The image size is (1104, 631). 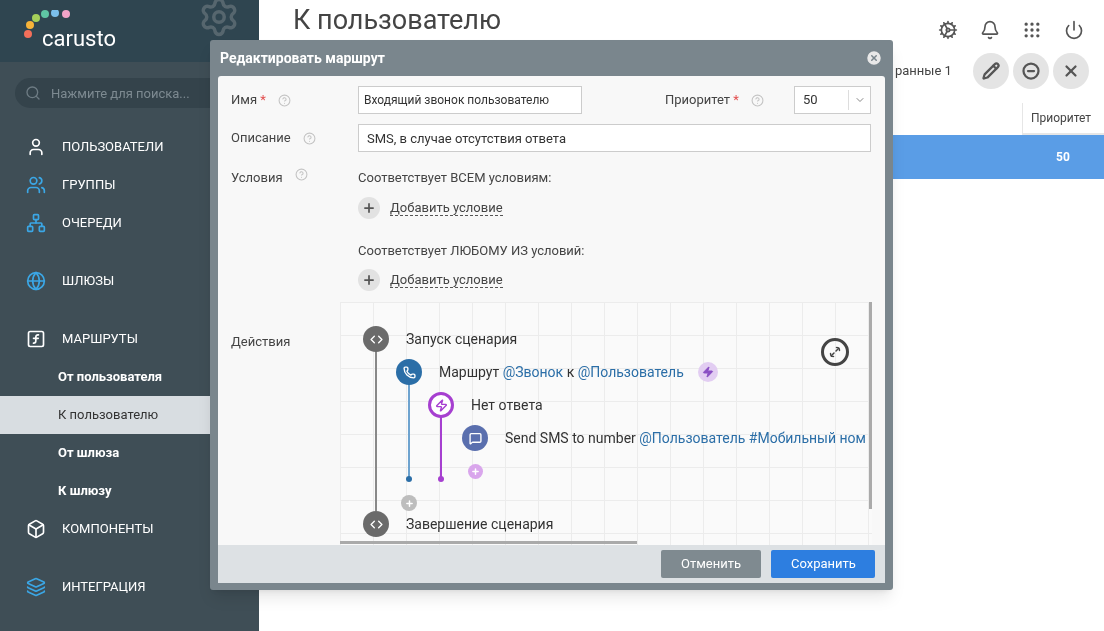 What do you see at coordinates (702, 100) in the screenshot?
I see `field-label: Приоритет *` at bounding box center [702, 100].